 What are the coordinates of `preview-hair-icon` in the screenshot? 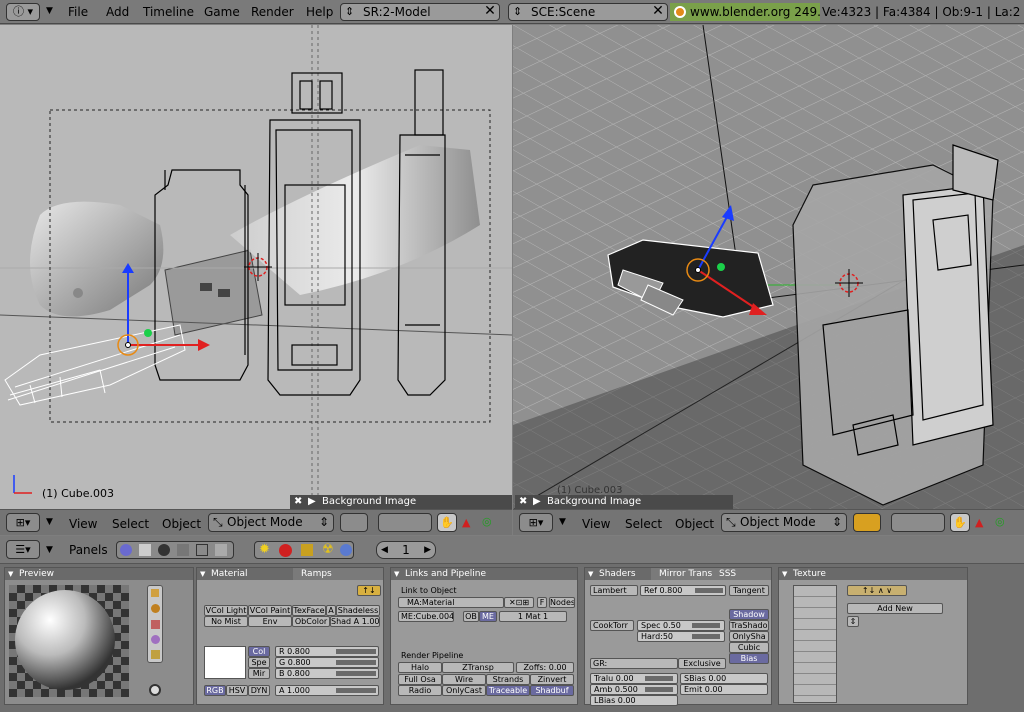 It's located at (155, 654).